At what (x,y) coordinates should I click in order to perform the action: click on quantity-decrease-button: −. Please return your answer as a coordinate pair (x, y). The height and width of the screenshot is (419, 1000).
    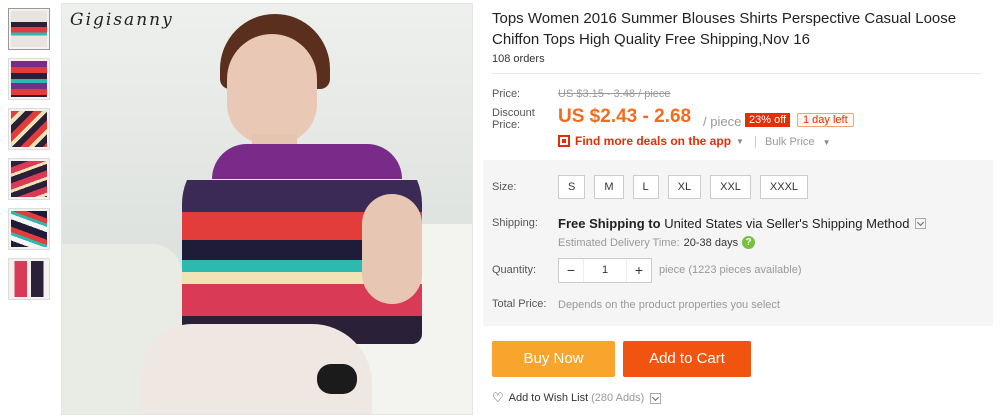
    Looking at the image, I should click on (571, 270).